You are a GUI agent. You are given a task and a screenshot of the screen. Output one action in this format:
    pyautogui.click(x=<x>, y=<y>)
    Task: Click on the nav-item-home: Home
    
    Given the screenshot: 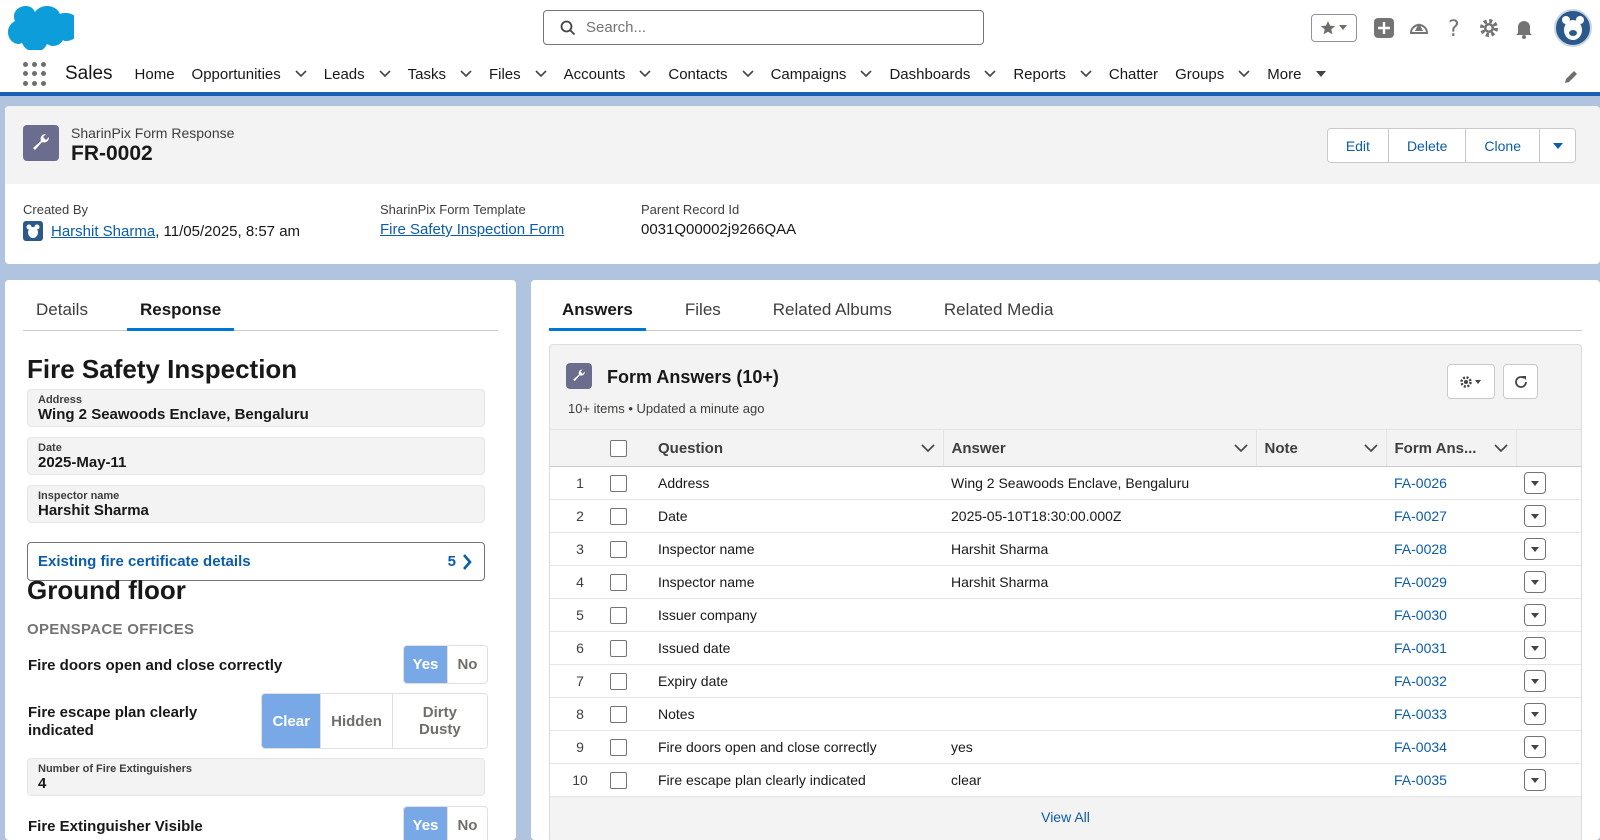 What is the action you would take?
    pyautogui.click(x=155, y=74)
    